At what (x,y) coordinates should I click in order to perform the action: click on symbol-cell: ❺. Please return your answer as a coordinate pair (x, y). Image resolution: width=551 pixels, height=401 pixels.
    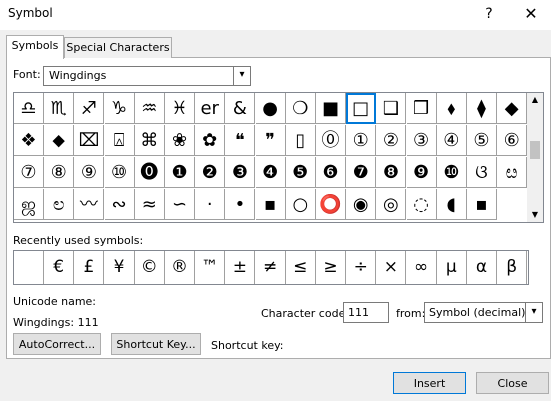
    Looking at the image, I should click on (300, 172).